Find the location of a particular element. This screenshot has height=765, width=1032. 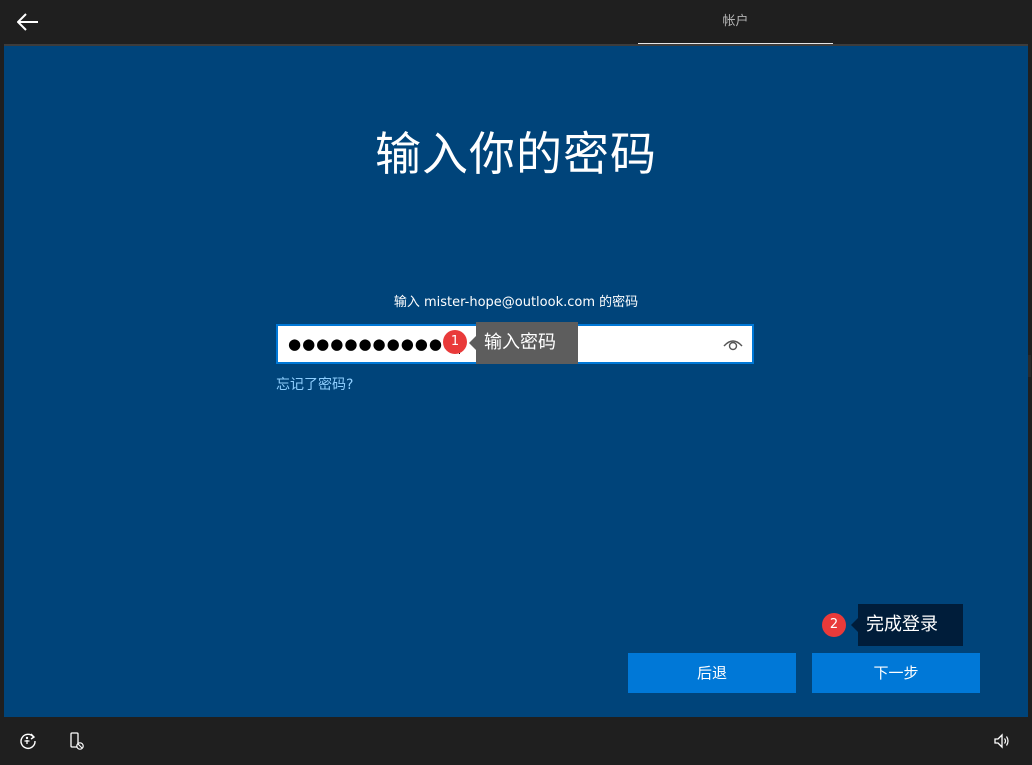

step-badge-2: 2 is located at coordinates (834, 625).